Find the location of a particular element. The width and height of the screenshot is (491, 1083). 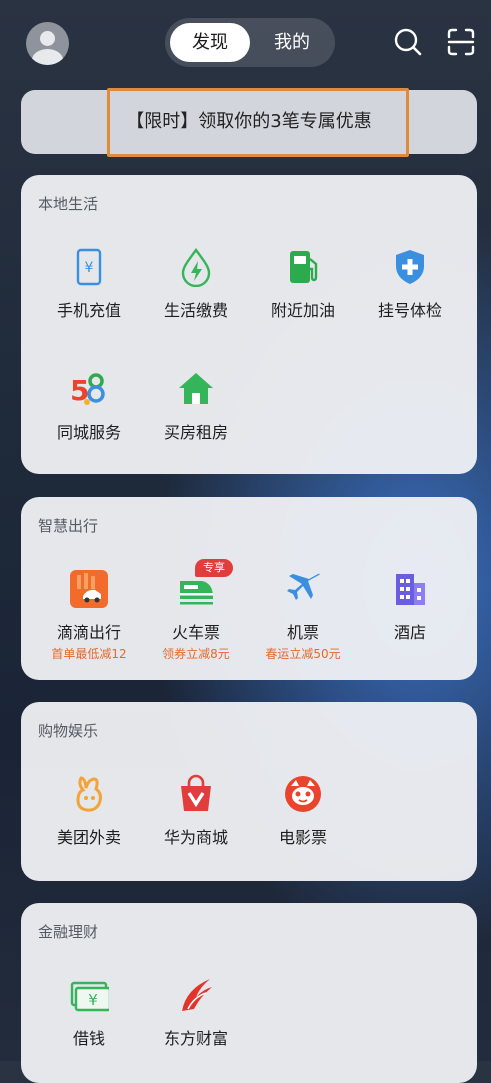

item-label: 挂号体检 is located at coordinates (409, 310).